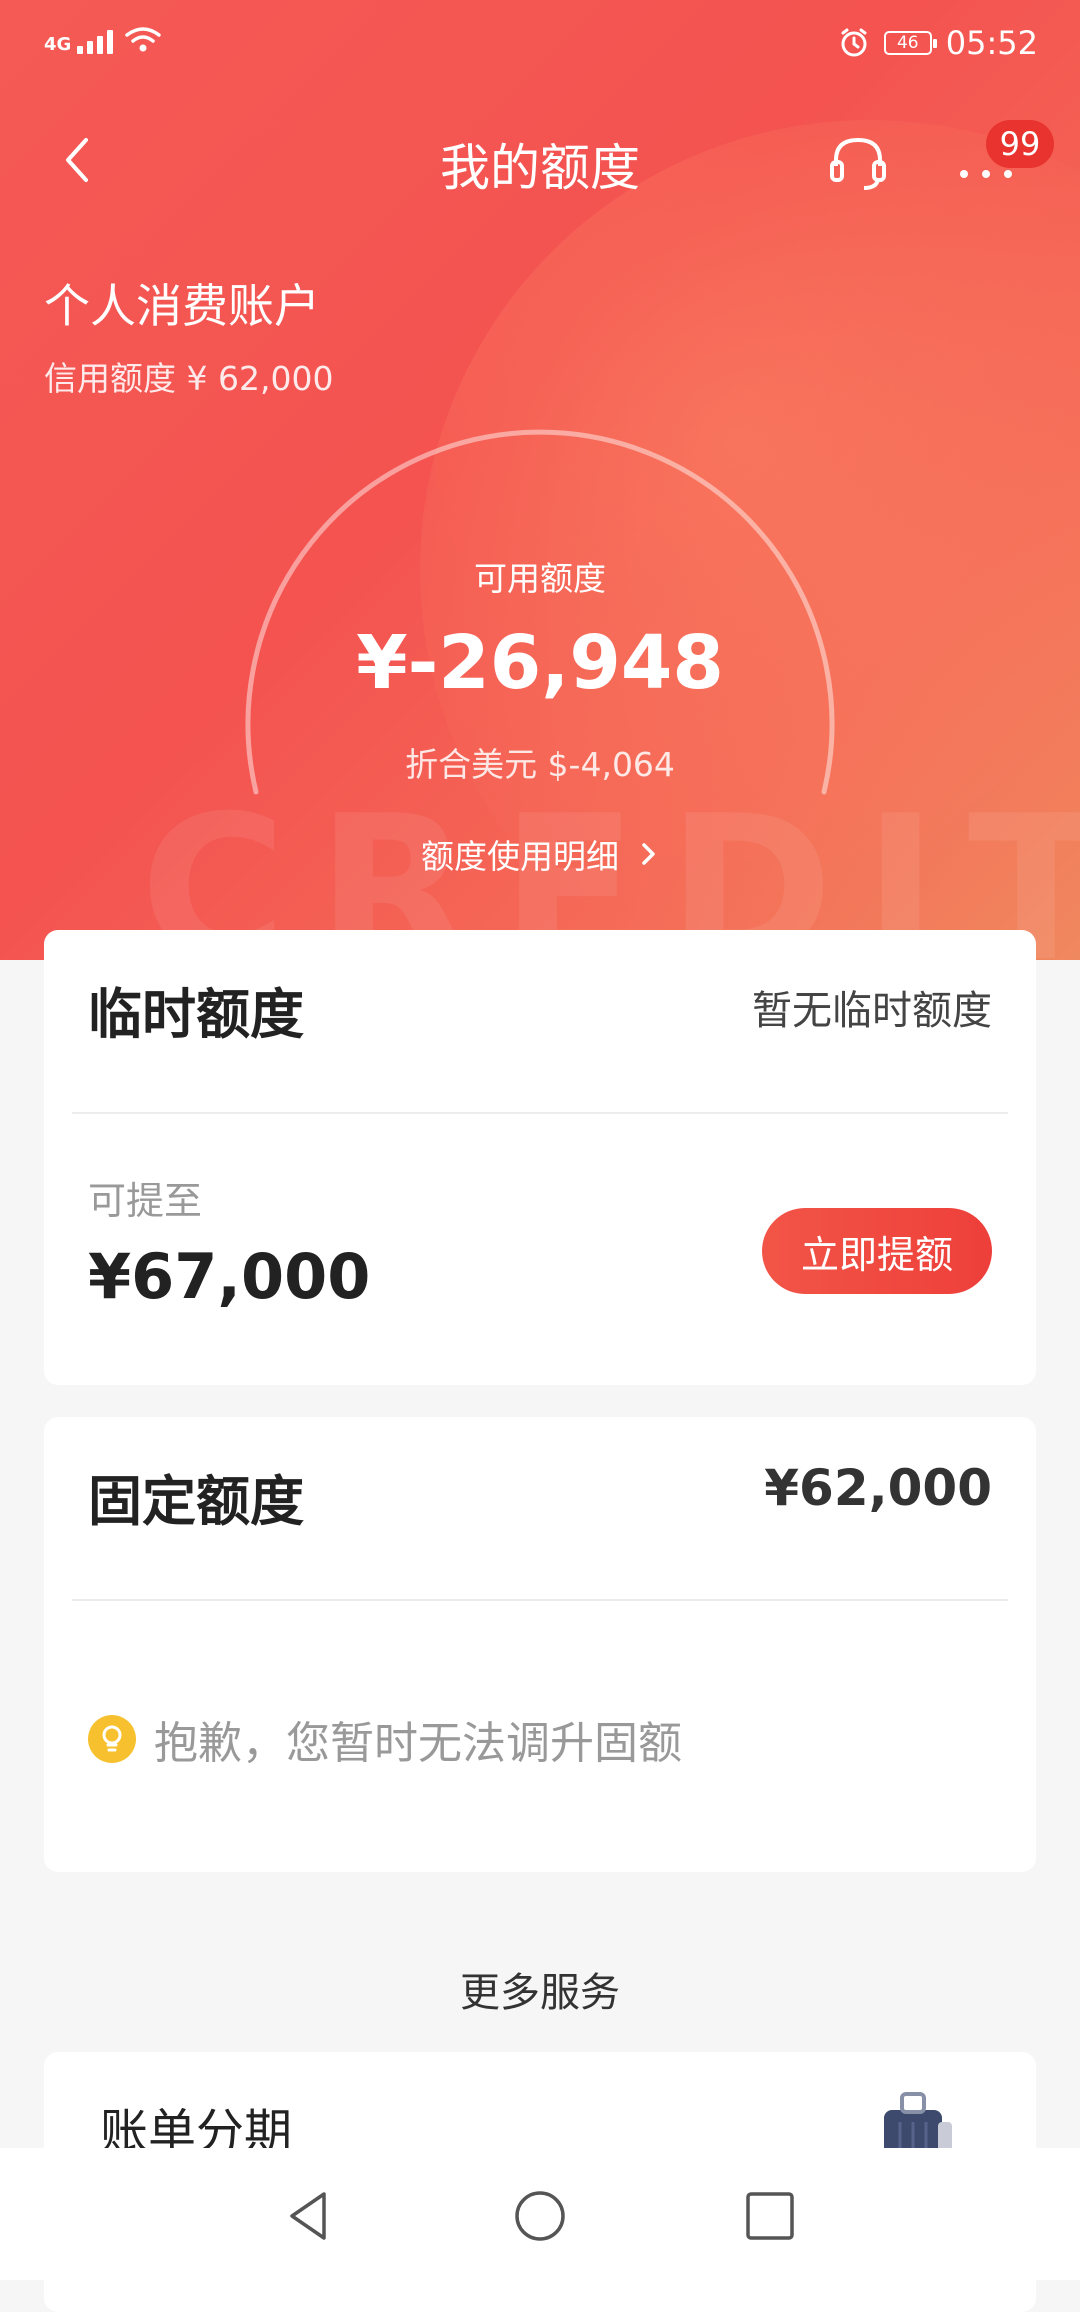 The width and height of the screenshot is (1080, 2312). What do you see at coordinates (112, 1739) in the screenshot?
I see `lightbulb-icon` at bounding box center [112, 1739].